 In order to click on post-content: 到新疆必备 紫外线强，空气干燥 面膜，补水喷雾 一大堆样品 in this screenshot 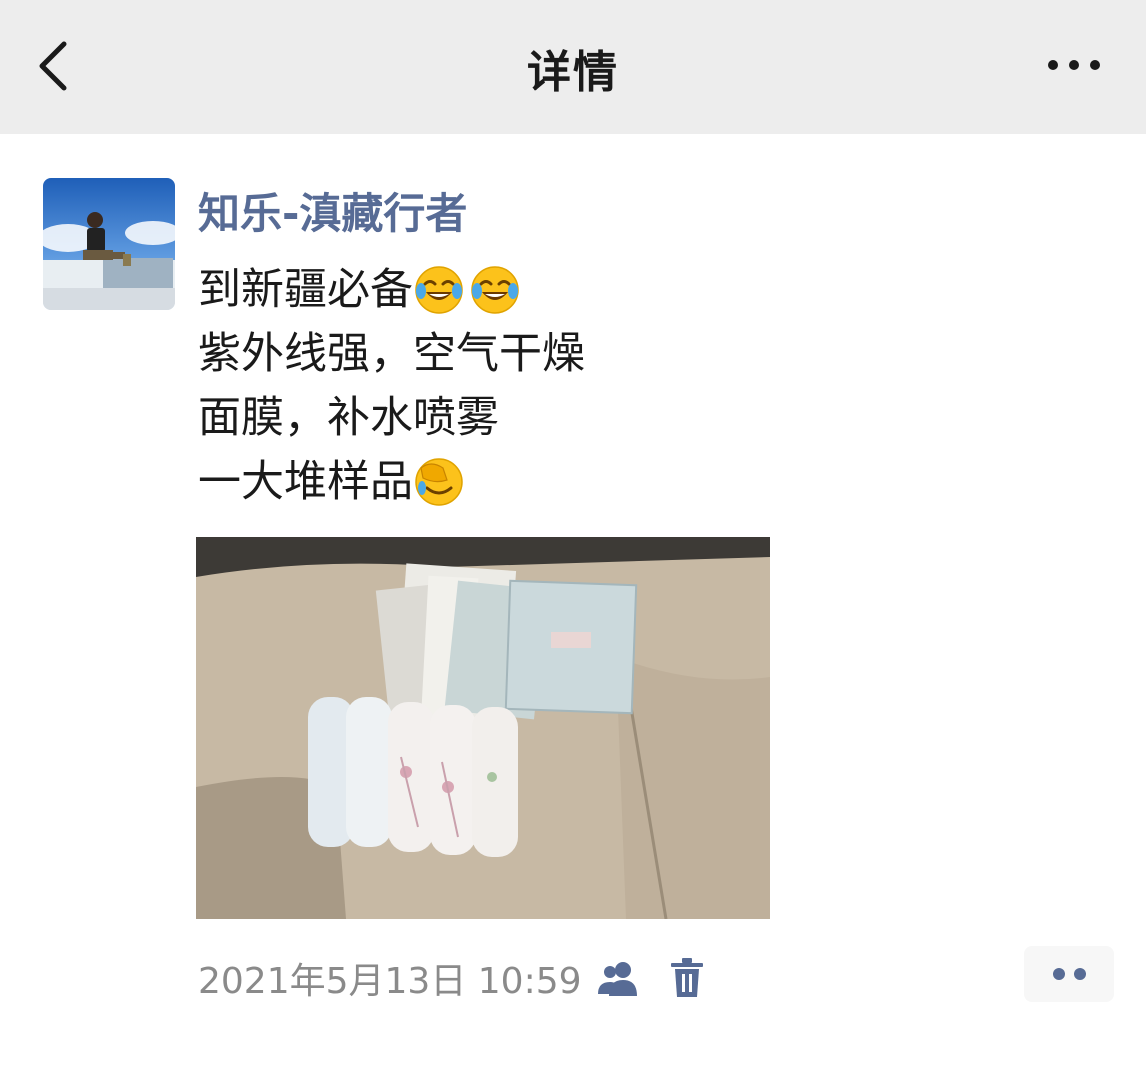, I will do `click(391, 386)`.